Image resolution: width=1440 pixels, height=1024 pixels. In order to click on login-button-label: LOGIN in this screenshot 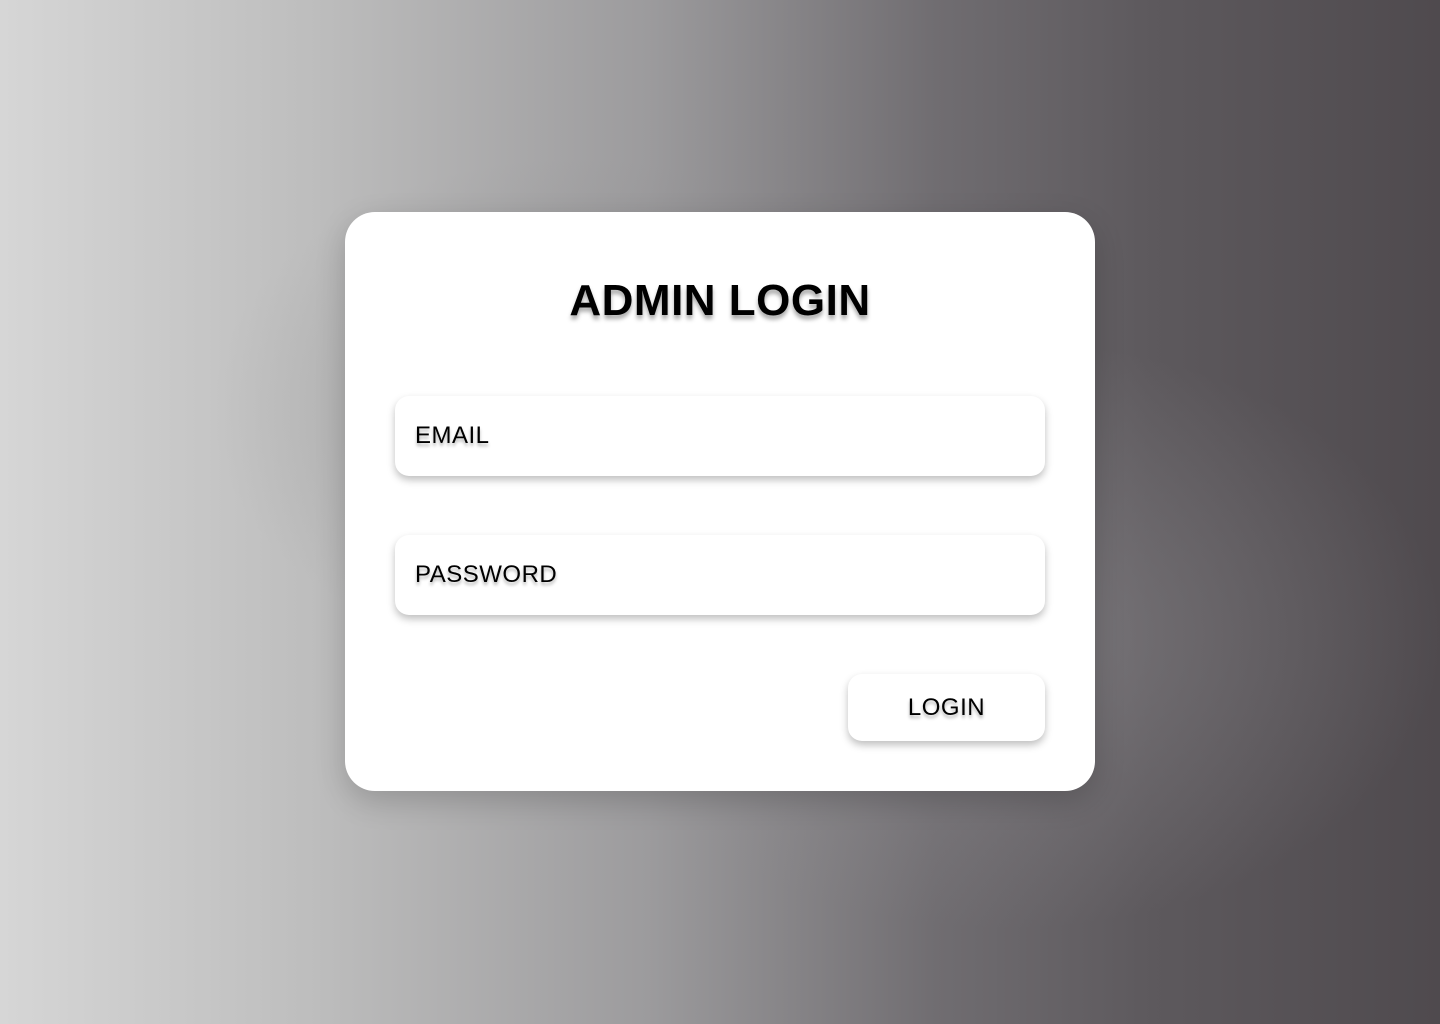, I will do `click(946, 707)`.